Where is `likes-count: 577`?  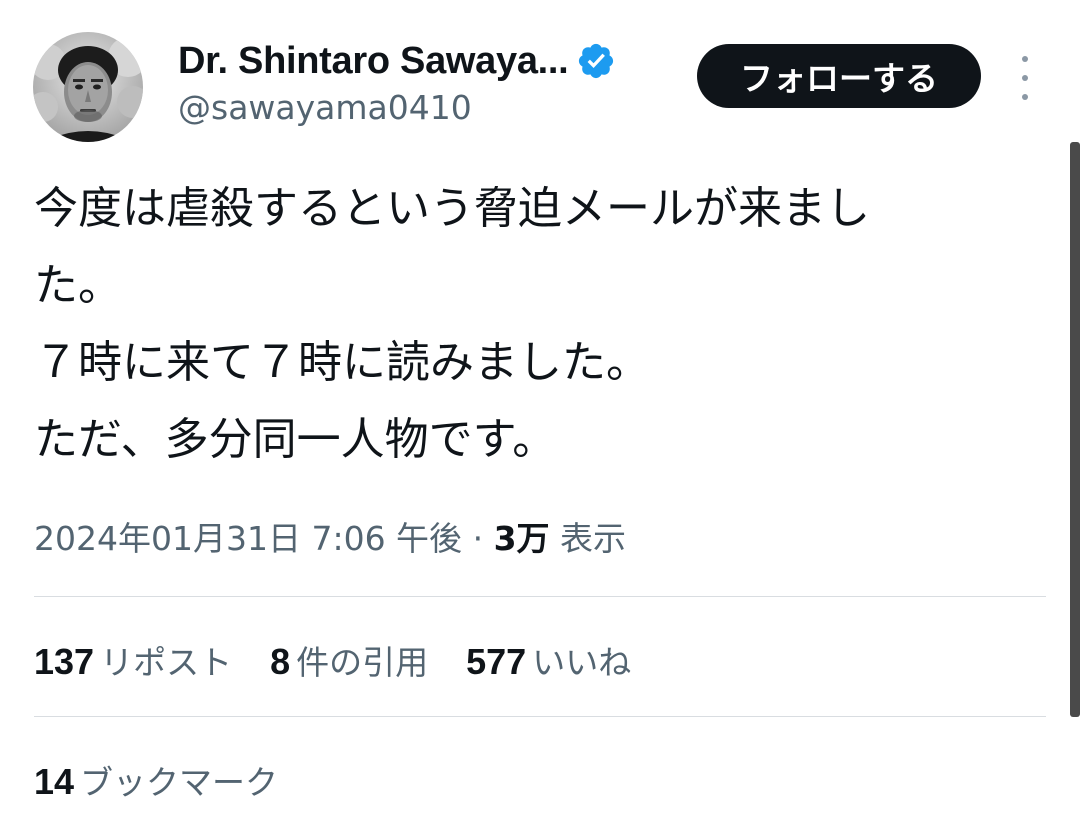 likes-count: 577 is located at coordinates (496, 661).